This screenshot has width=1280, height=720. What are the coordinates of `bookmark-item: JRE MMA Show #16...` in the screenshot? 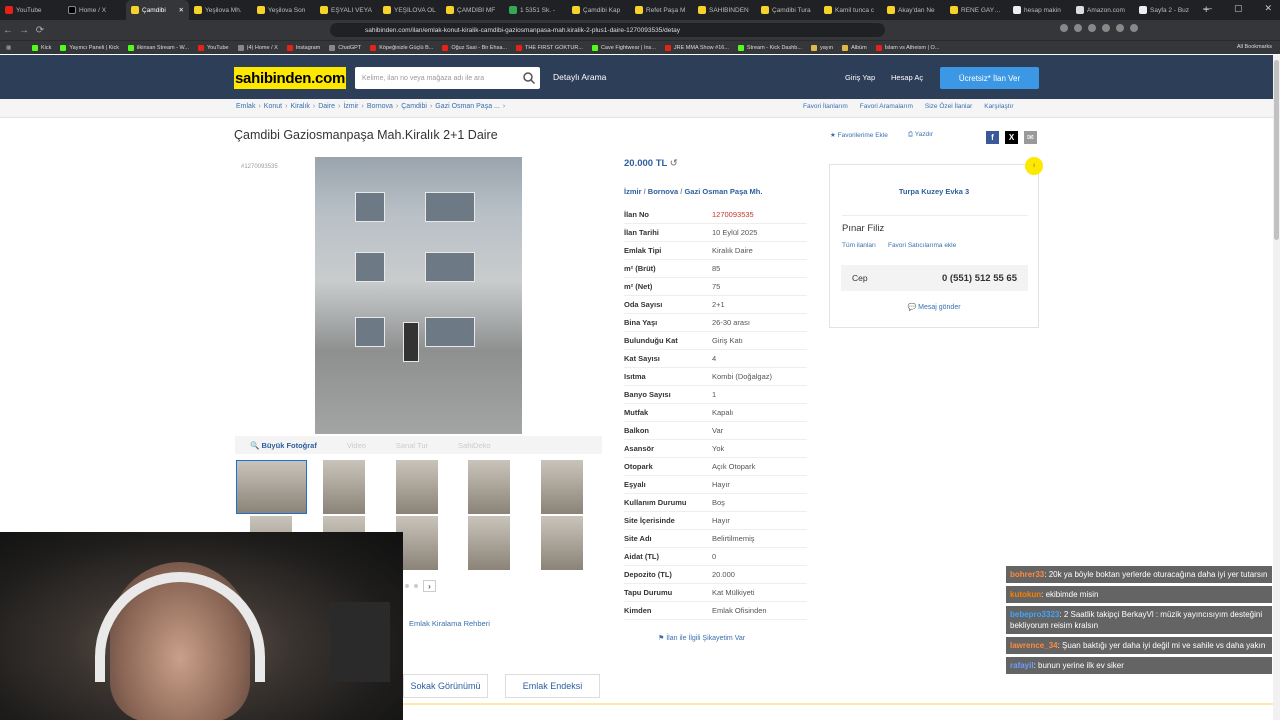 It's located at (696, 47).